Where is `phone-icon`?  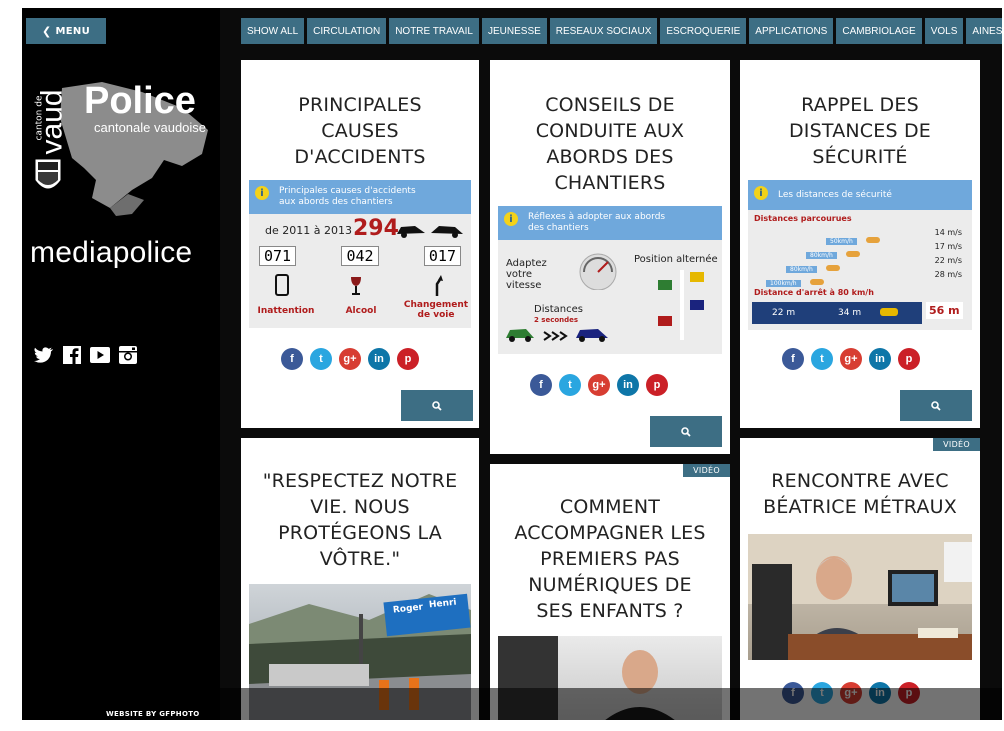 phone-icon is located at coordinates (282, 287).